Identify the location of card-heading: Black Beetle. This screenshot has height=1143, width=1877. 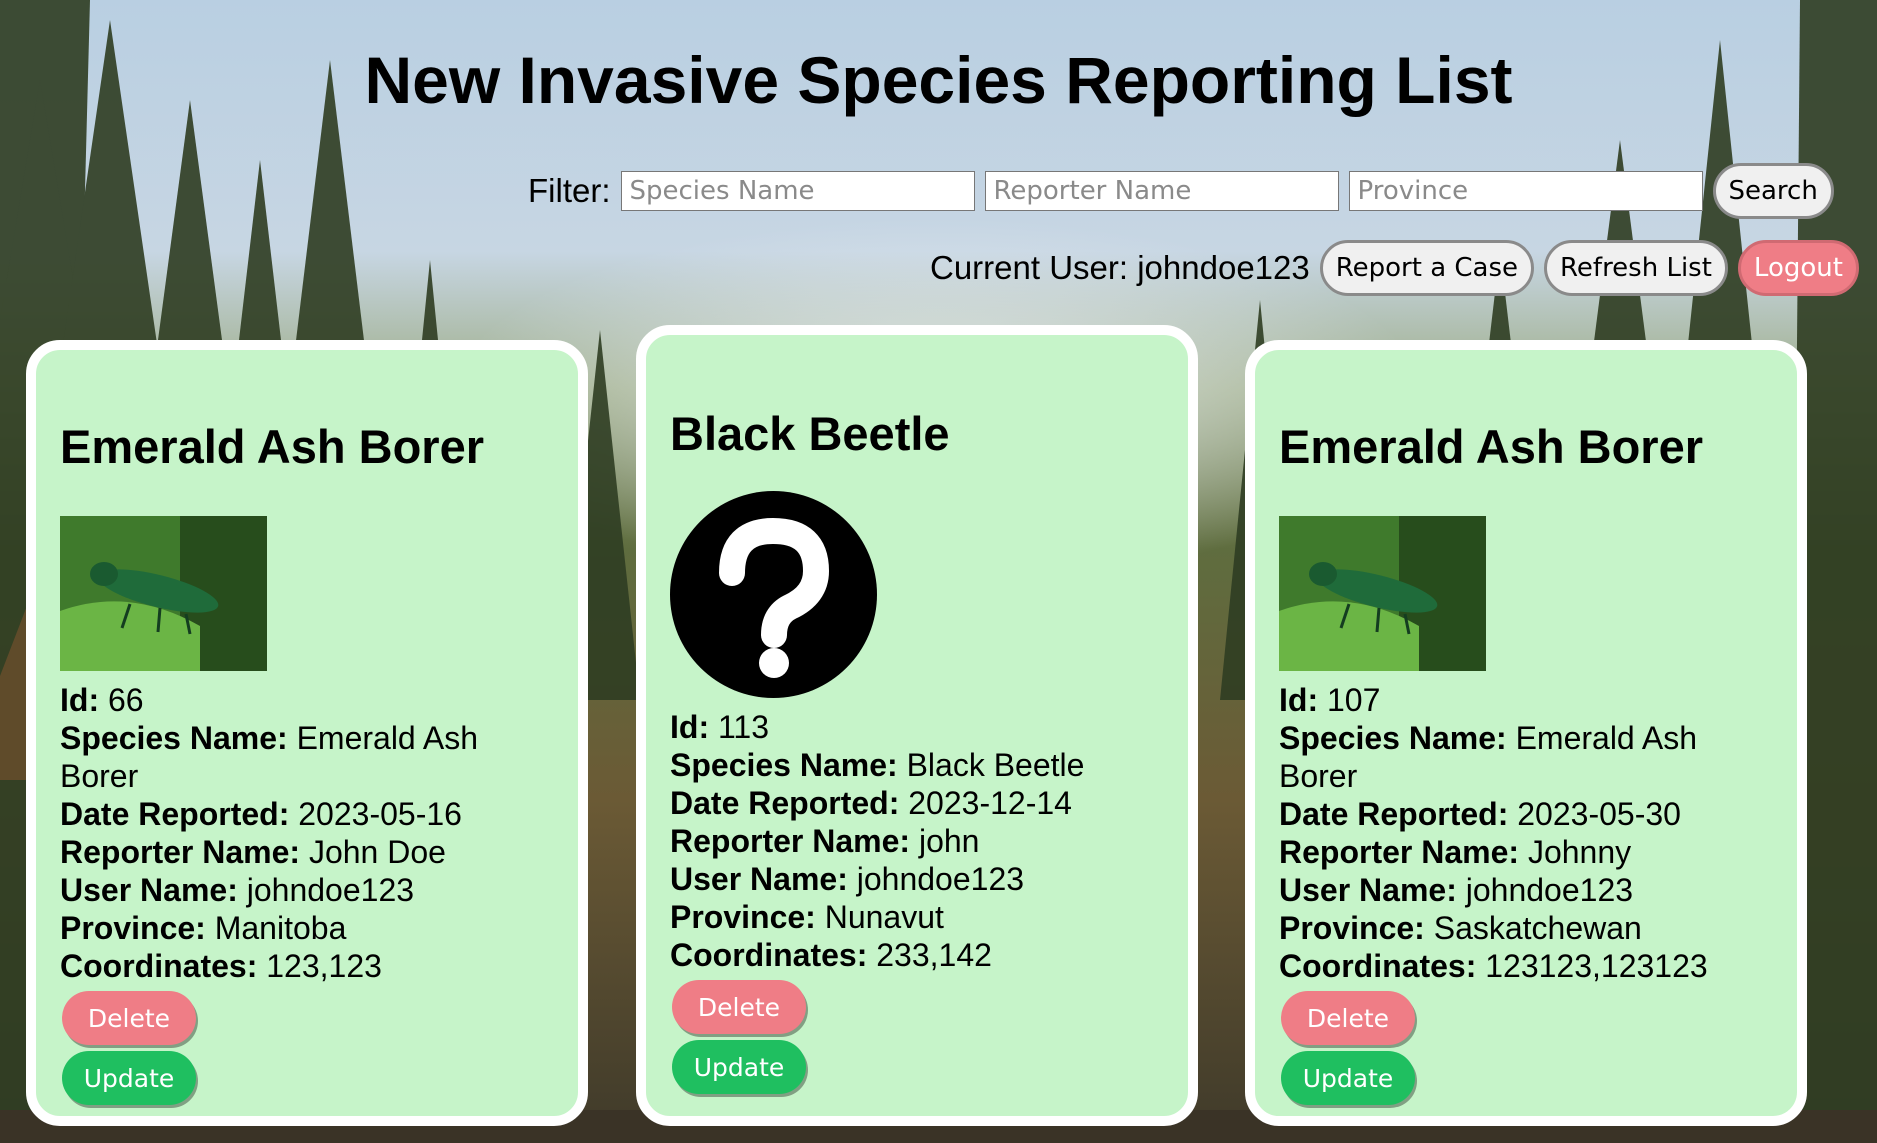
(810, 433).